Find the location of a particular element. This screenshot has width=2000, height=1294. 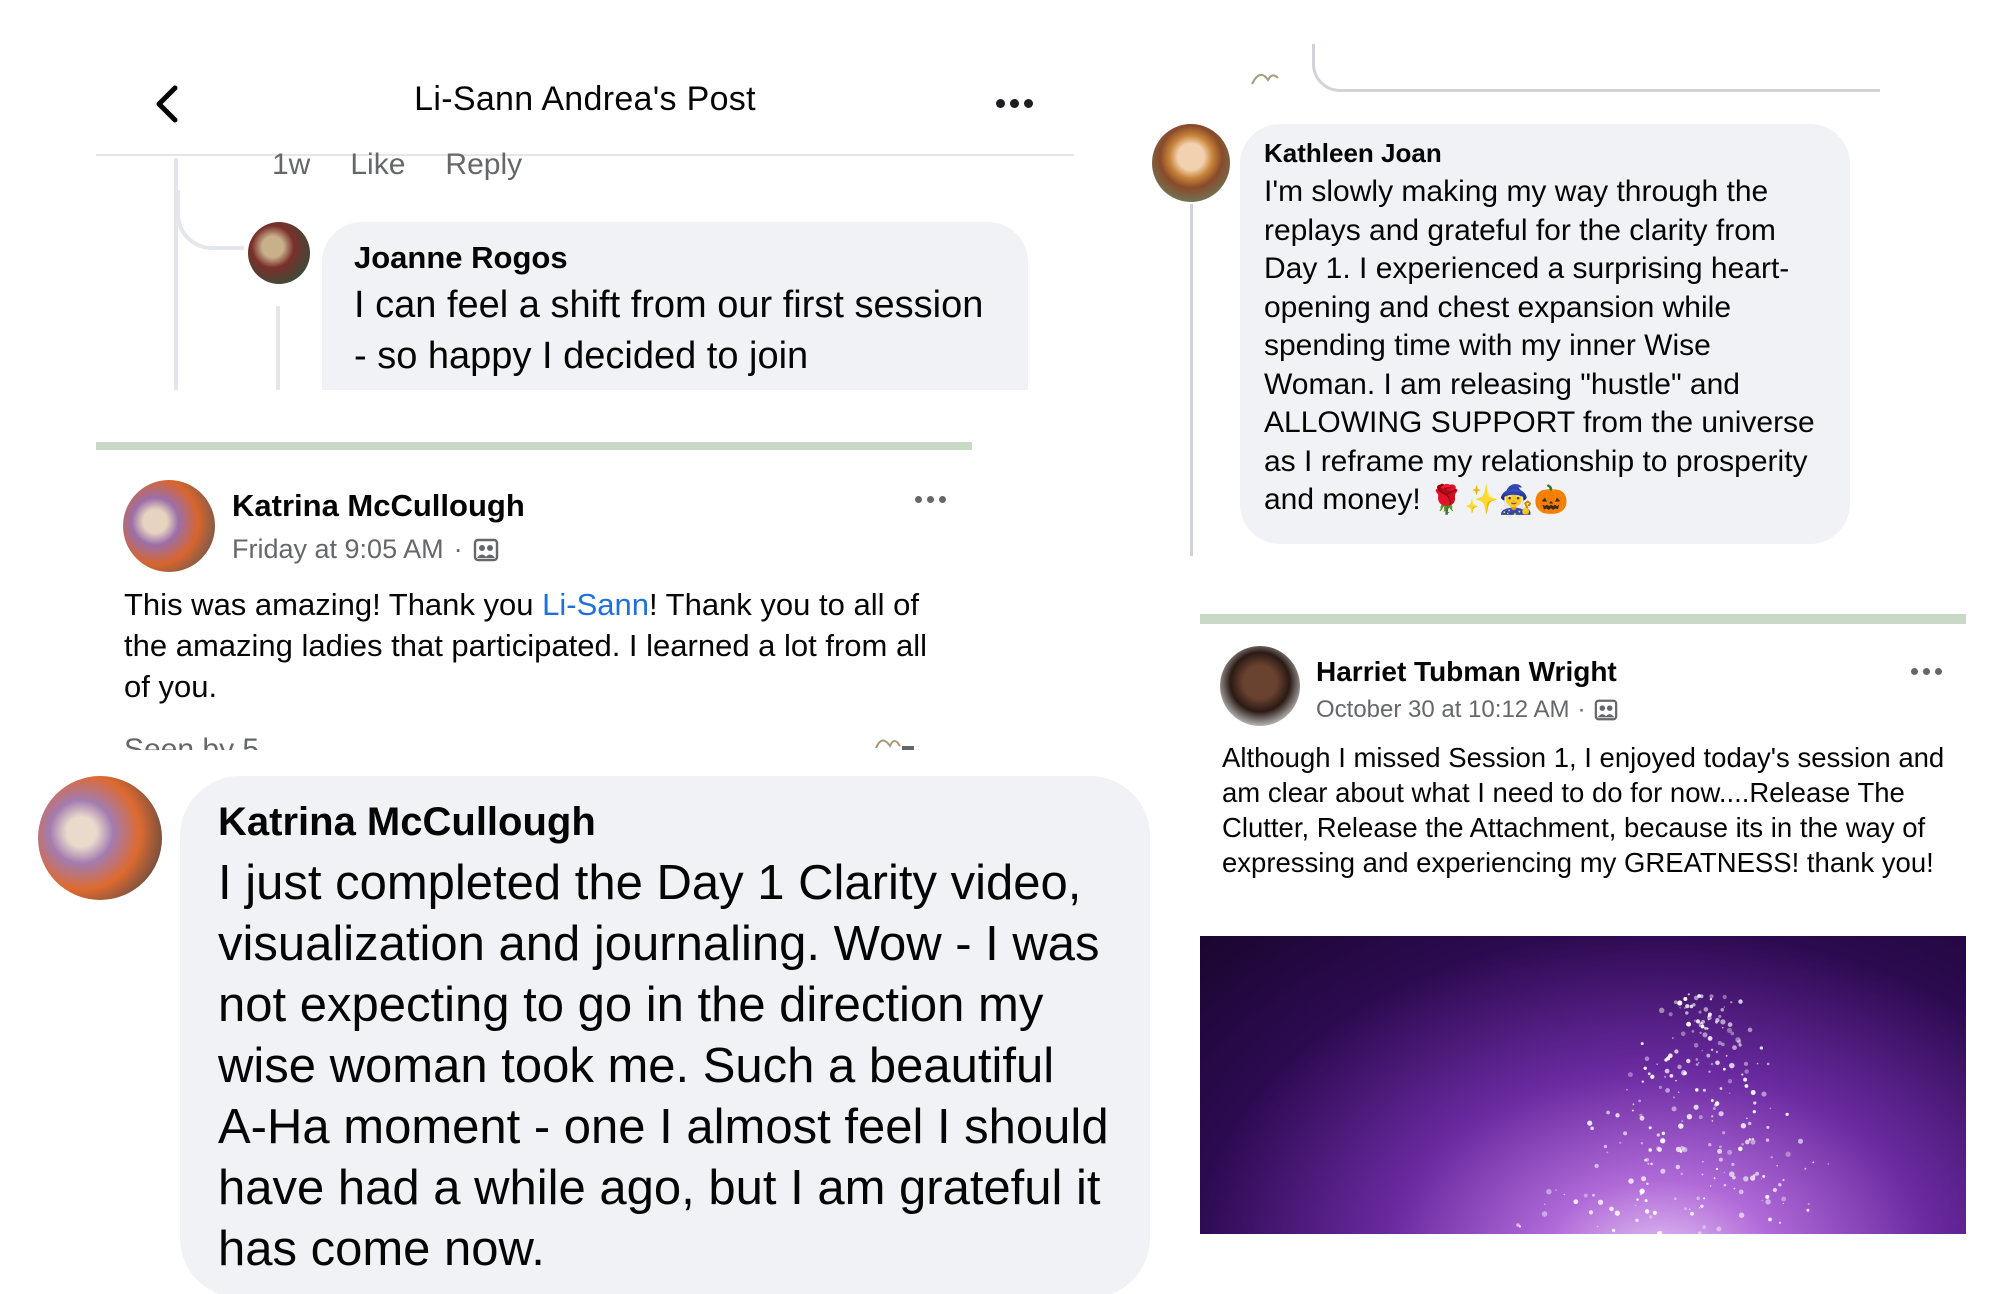

reply-button: Reply is located at coordinates (483, 165).